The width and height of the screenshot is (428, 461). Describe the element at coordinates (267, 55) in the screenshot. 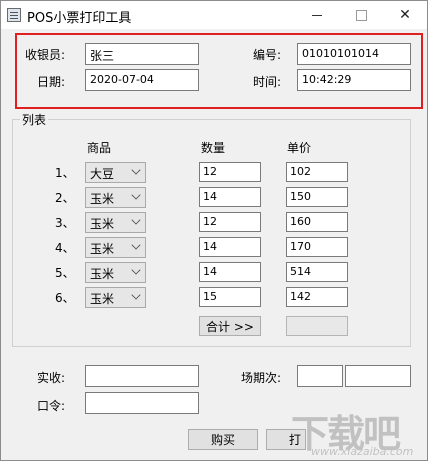

I see `number-label: 编号:` at that location.